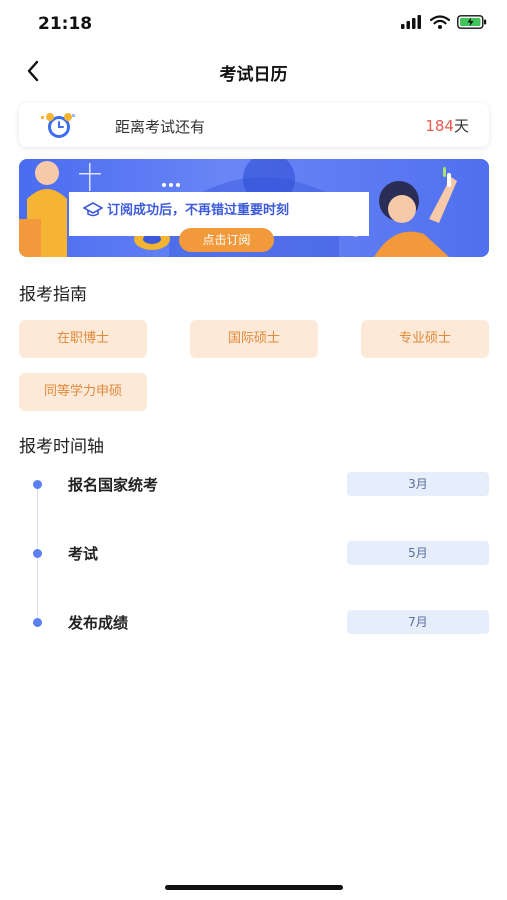 The width and height of the screenshot is (507, 900). I want to click on guide-chip-phd-in-service: 在职博士, so click(83, 339).